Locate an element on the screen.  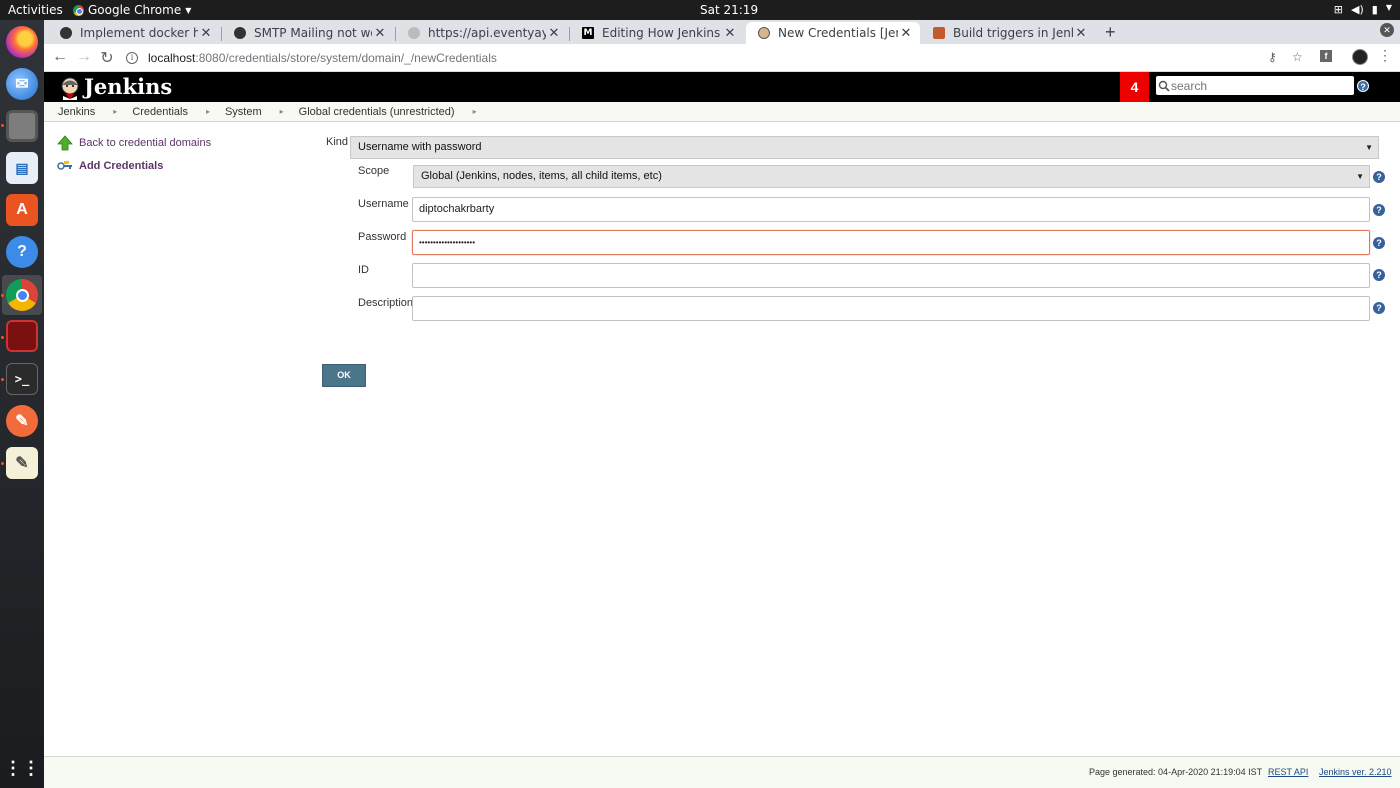
ok-button: OK is located at coordinates (344, 375).